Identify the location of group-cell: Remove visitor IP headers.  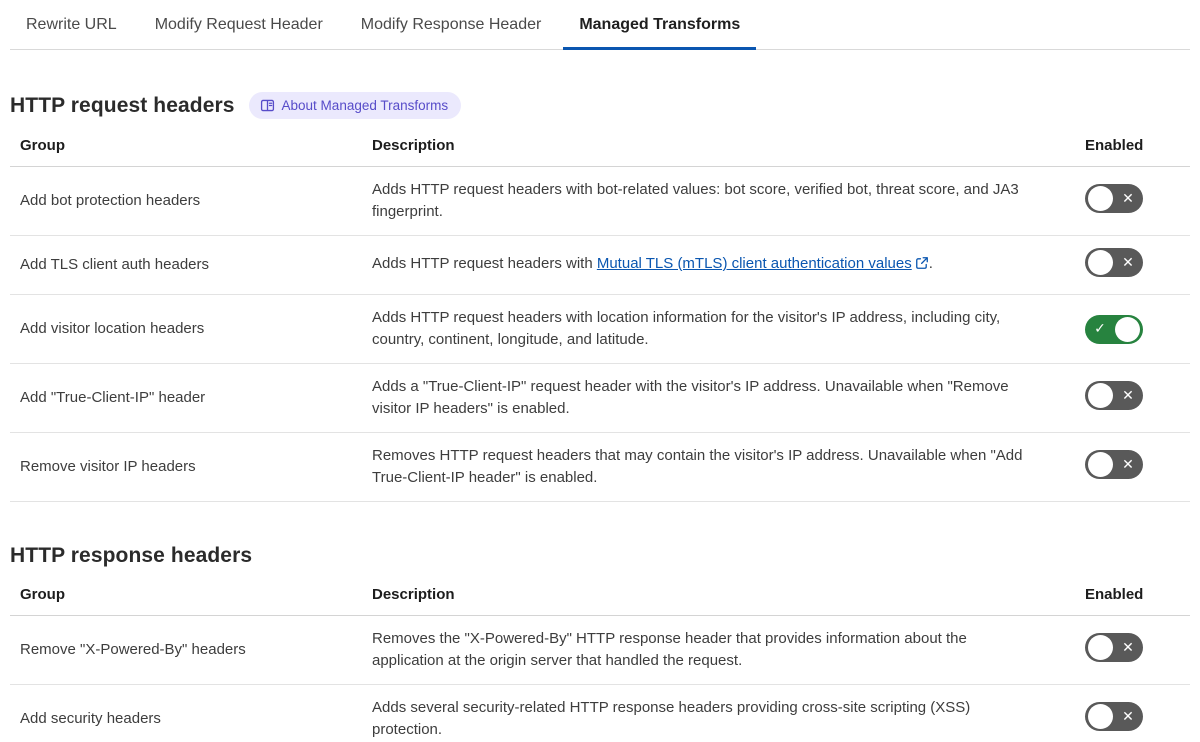
(186, 467).